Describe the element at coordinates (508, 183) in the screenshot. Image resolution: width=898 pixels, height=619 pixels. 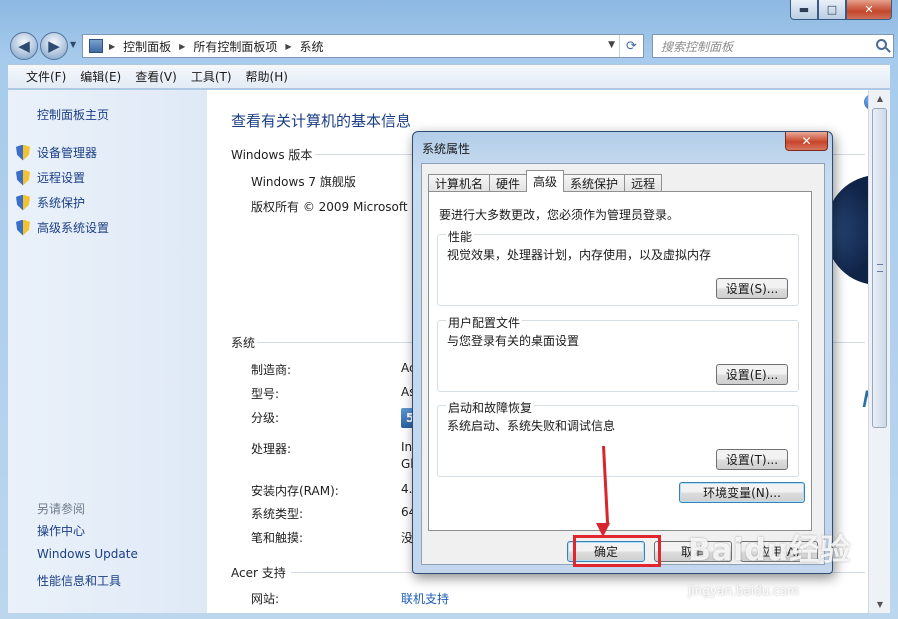
I see `tab-hardware: 硬件` at that location.